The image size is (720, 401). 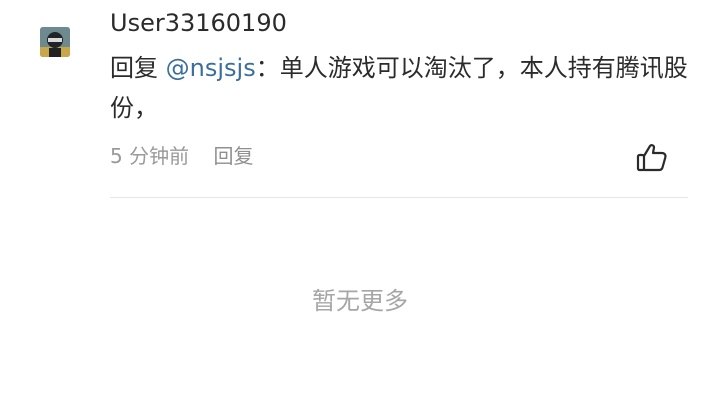 I want to click on comment-meta: 5 分钟前 回复, so click(x=181, y=156).